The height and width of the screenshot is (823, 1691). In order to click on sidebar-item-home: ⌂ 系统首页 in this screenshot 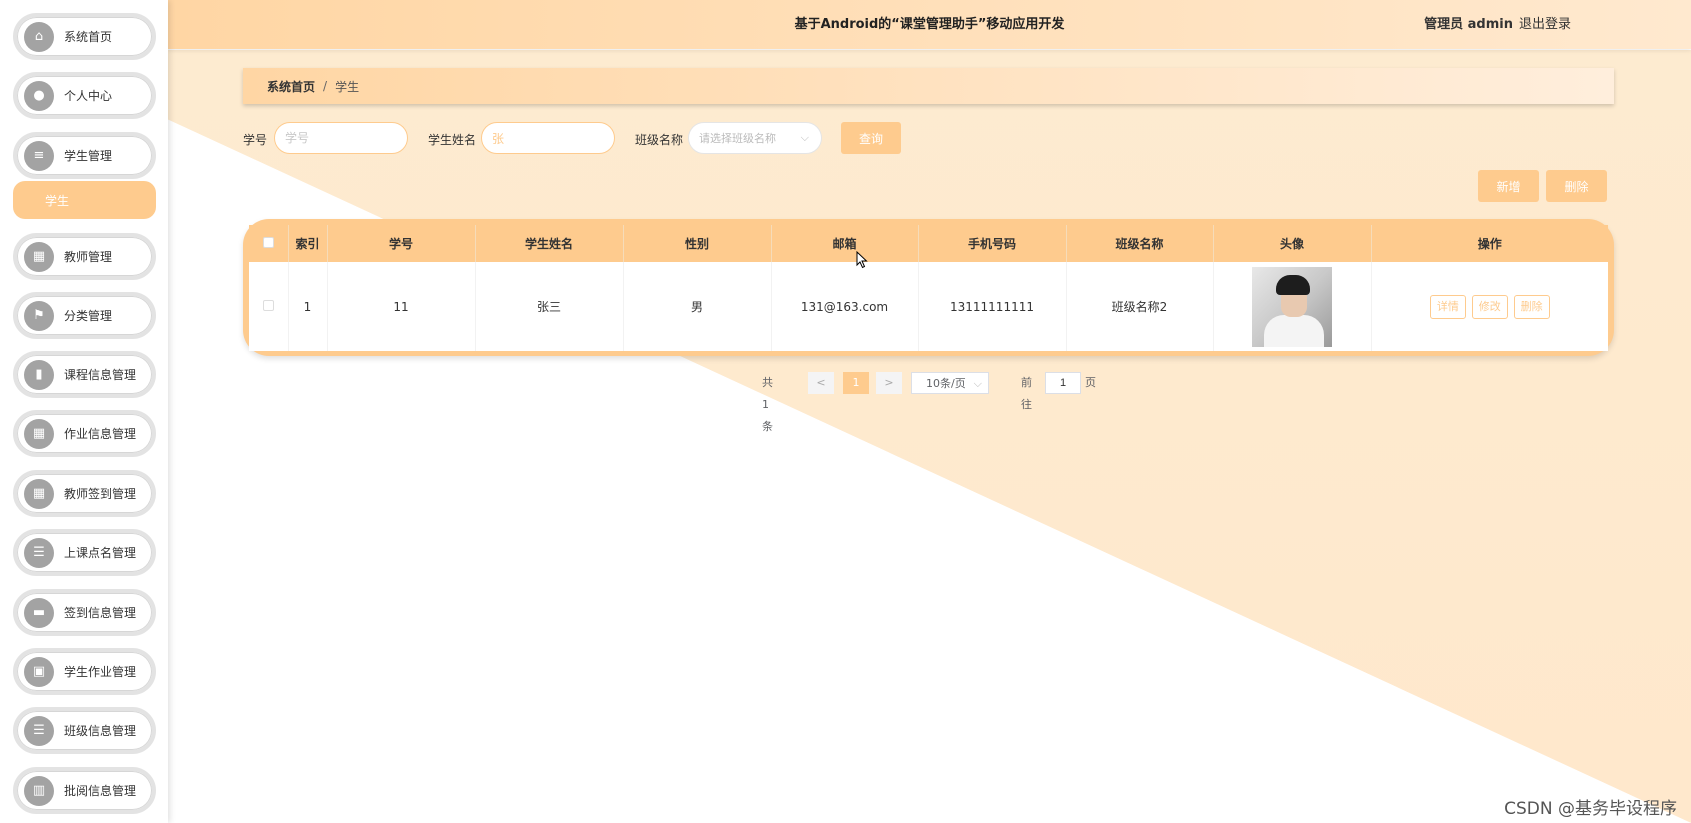, I will do `click(84, 36)`.